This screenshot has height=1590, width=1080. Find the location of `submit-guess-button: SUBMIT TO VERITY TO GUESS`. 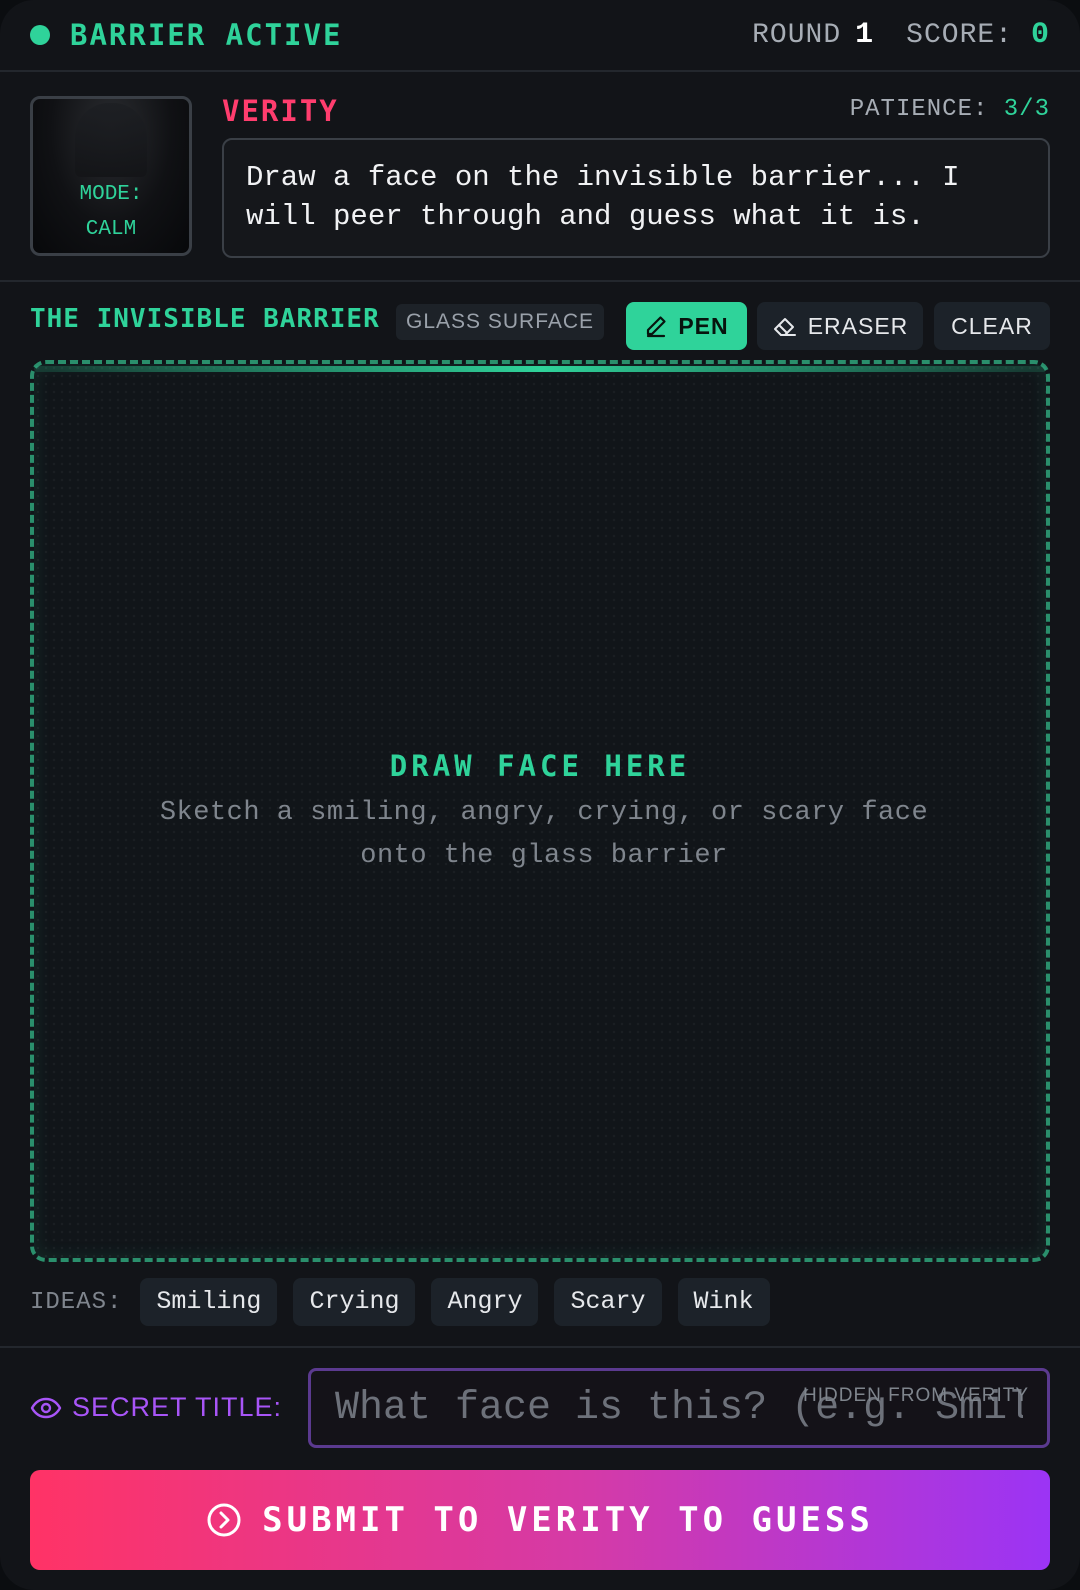

submit-guess-button: SUBMIT TO VERITY TO GUESS is located at coordinates (540, 1520).